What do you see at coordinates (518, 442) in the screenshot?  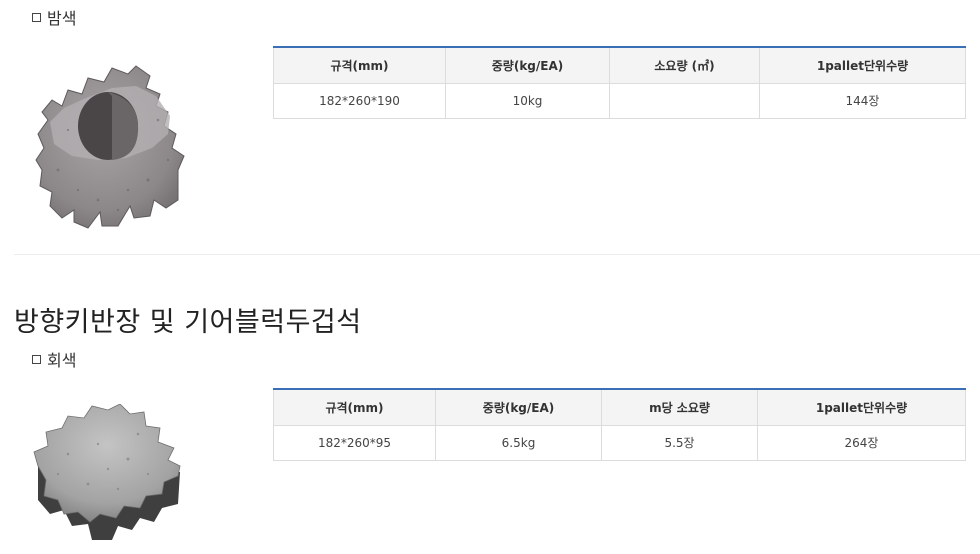 I see `cell-weight: 6.5kg` at bounding box center [518, 442].